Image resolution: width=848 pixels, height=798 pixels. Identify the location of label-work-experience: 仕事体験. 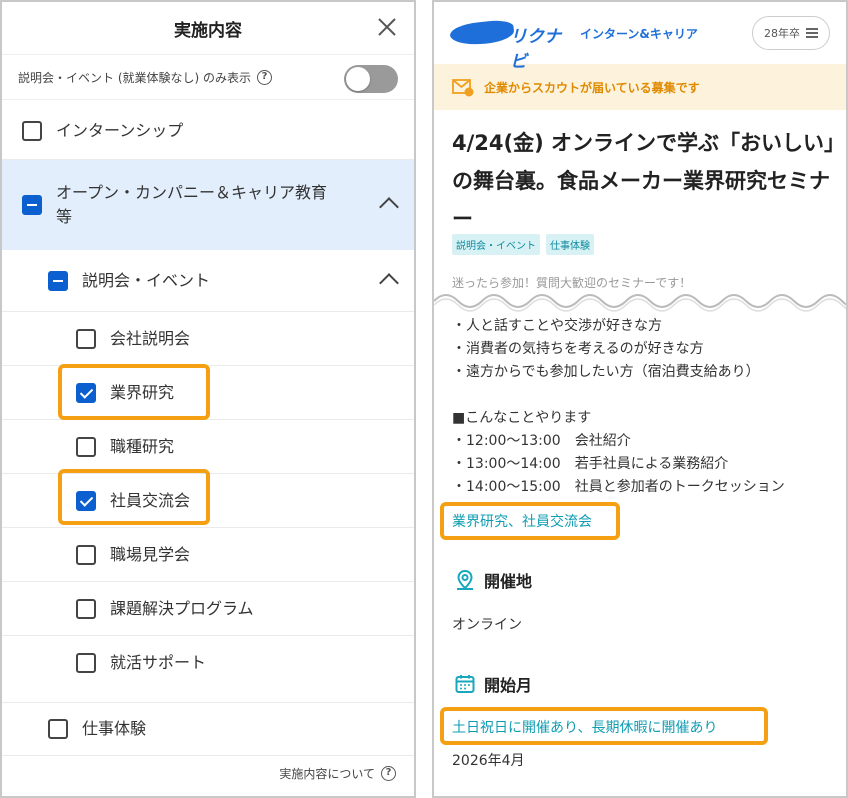
(114, 728).